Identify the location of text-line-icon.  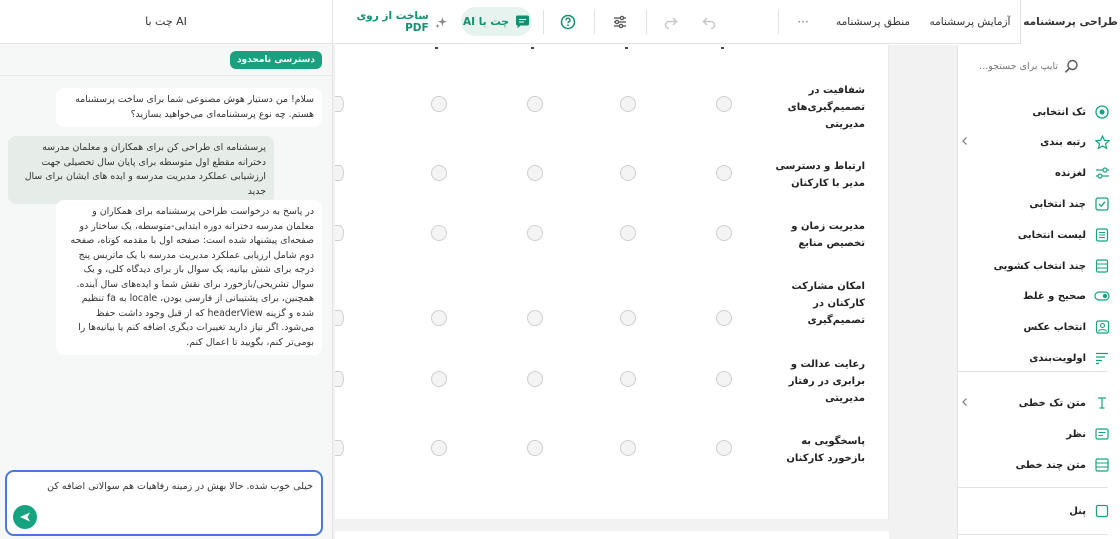
(1102, 403).